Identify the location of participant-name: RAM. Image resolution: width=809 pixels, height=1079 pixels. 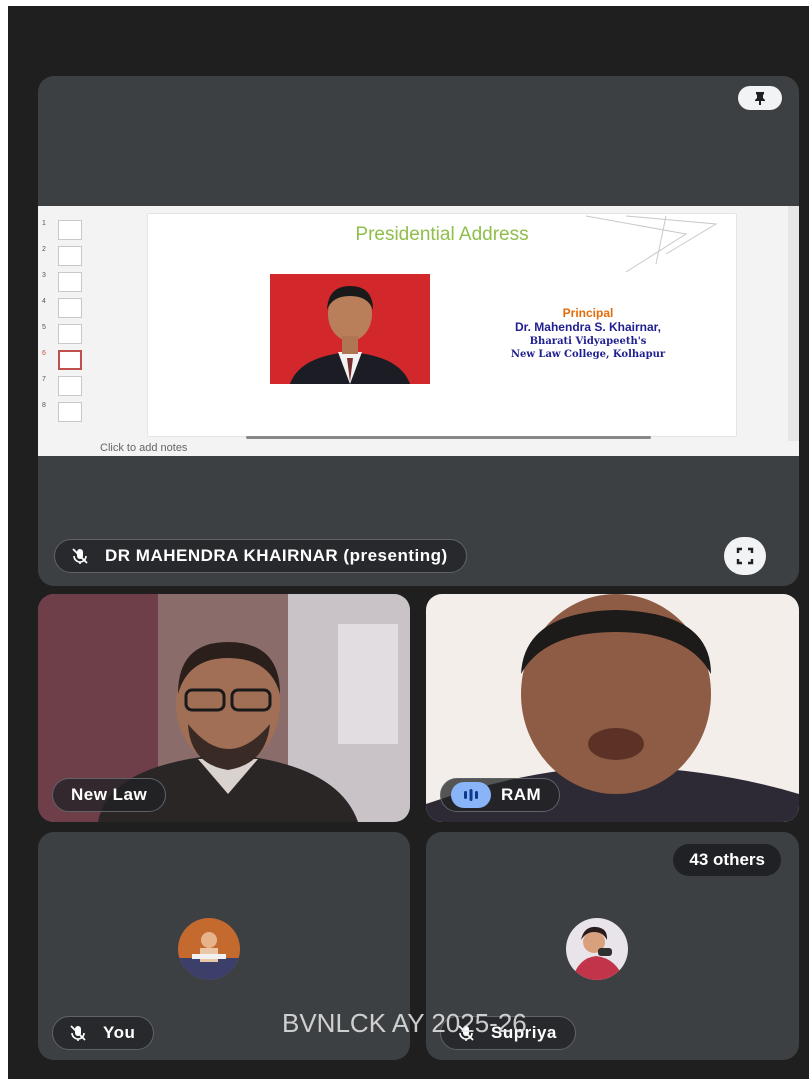
(521, 794).